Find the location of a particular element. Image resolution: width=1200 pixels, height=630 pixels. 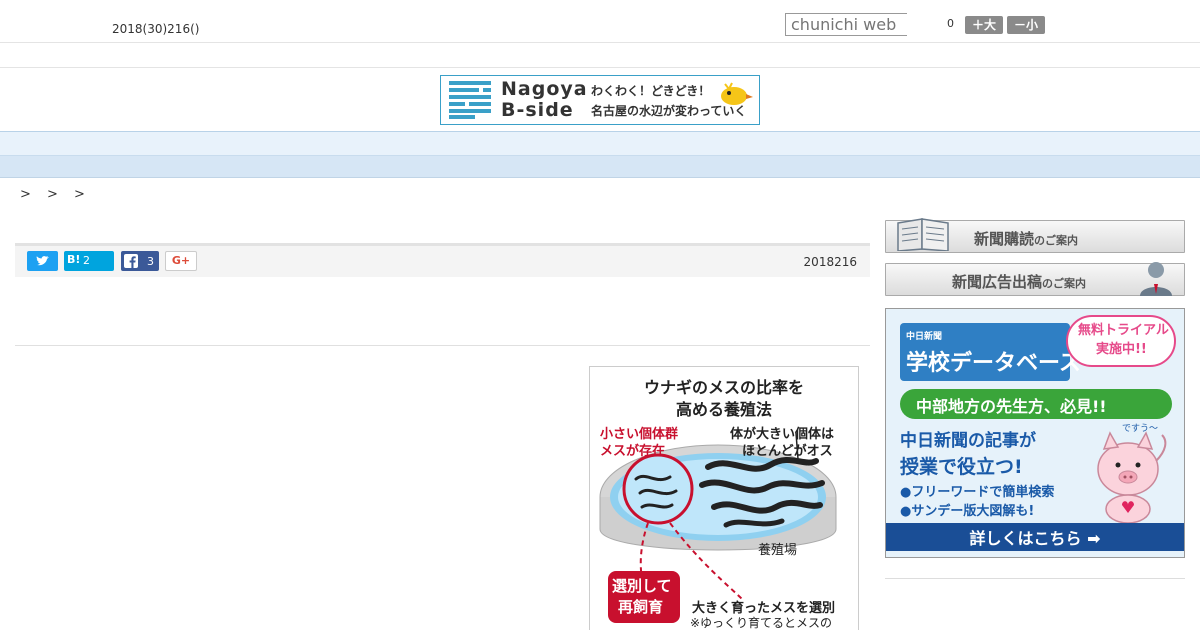

sub-nav is located at coordinates (600, 167).